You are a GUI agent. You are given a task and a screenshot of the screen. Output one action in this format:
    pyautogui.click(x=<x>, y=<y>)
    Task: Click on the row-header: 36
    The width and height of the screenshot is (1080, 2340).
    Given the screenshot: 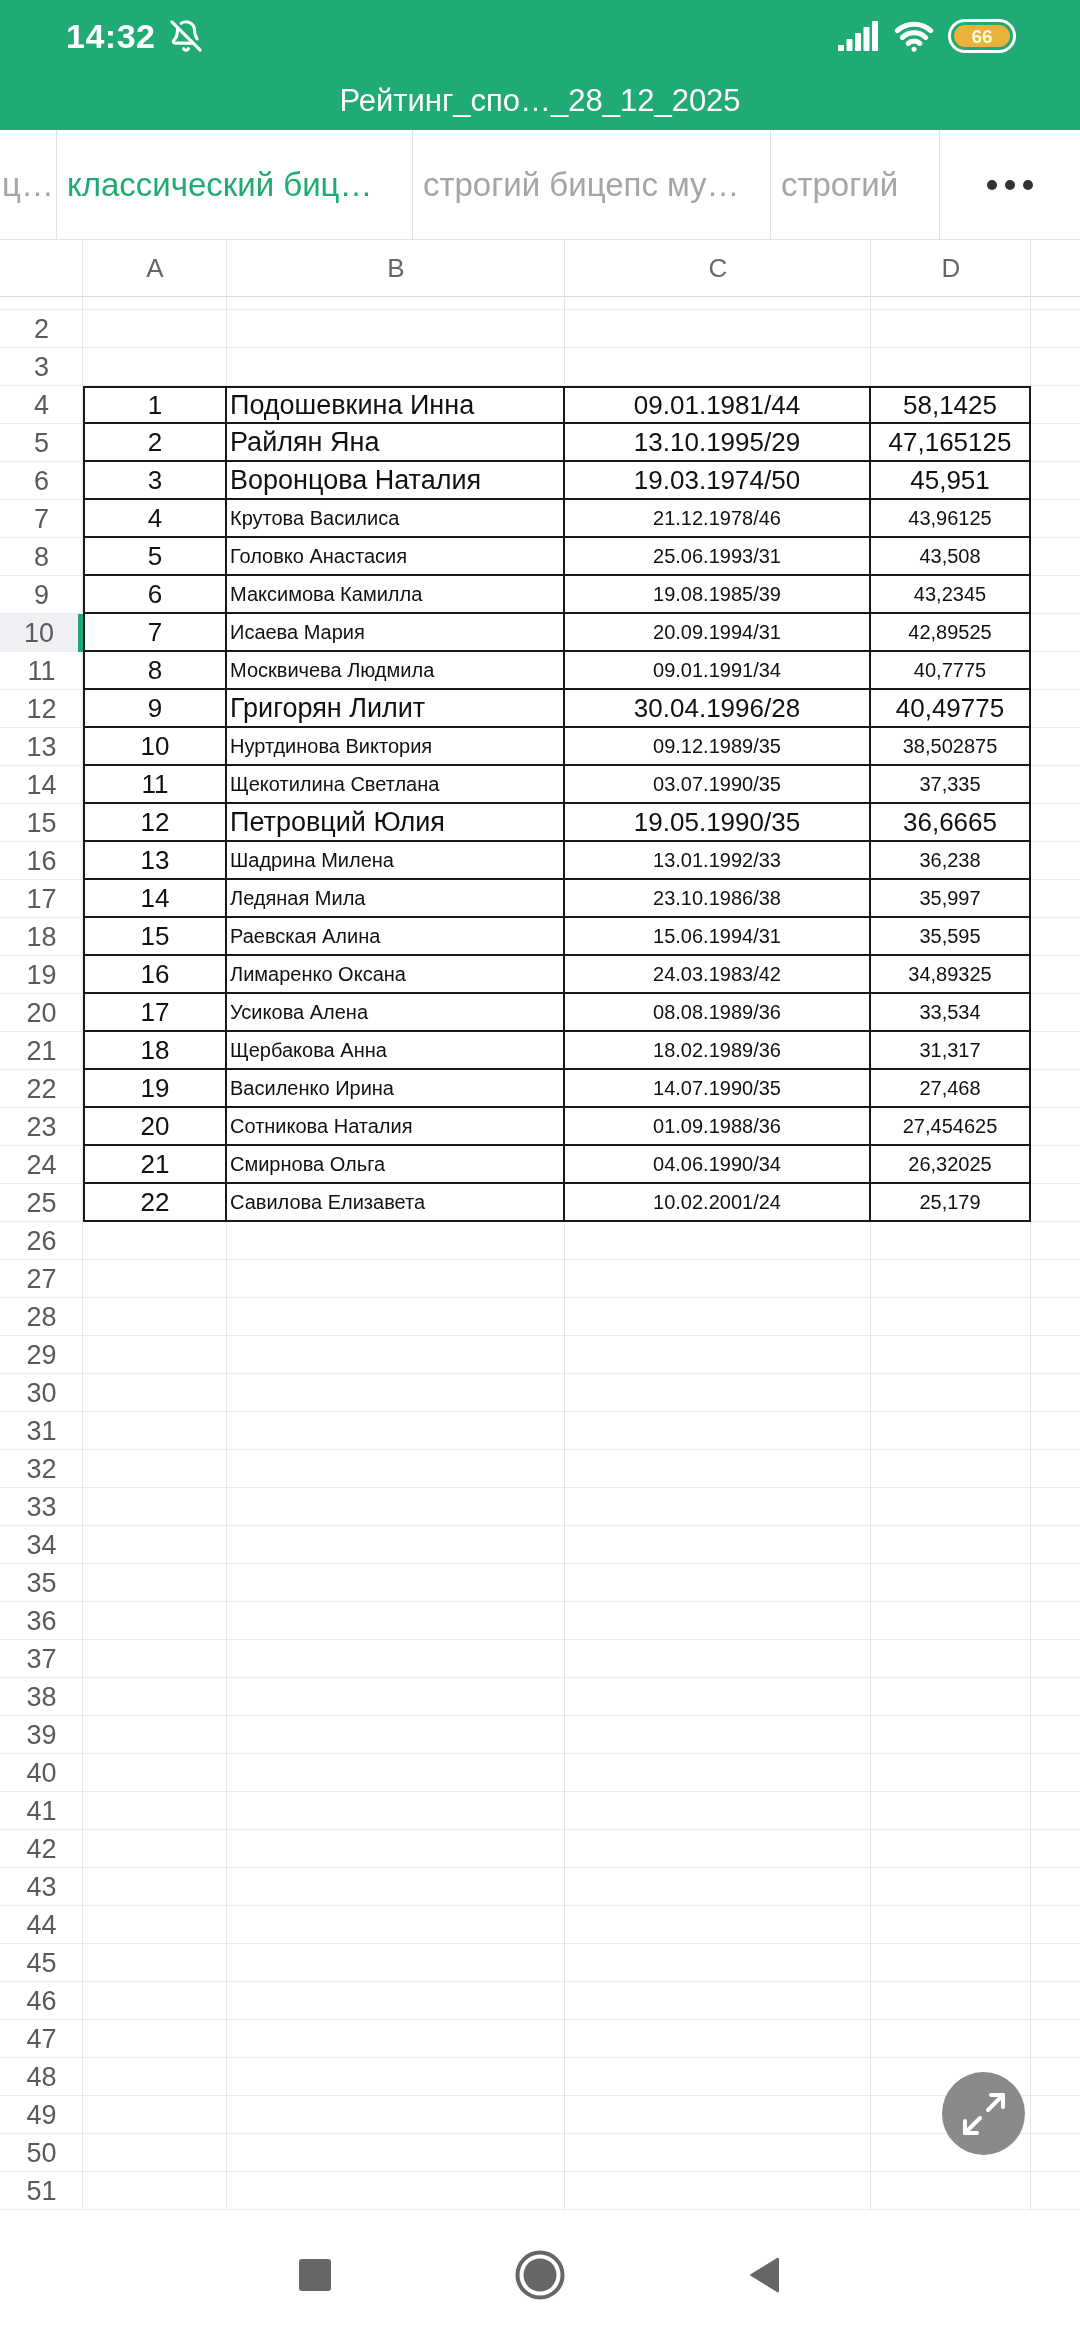 What is the action you would take?
    pyautogui.click(x=41, y=1621)
    